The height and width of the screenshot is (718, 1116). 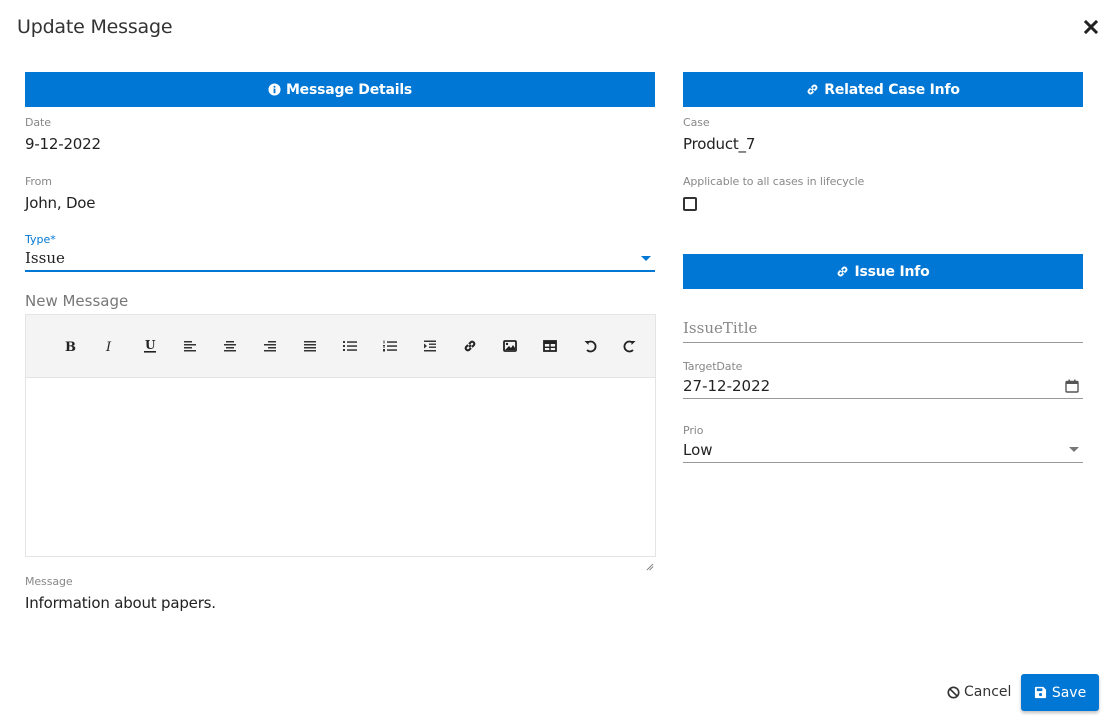 I want to click on numbered-list-button, so click(x=390, y=346).